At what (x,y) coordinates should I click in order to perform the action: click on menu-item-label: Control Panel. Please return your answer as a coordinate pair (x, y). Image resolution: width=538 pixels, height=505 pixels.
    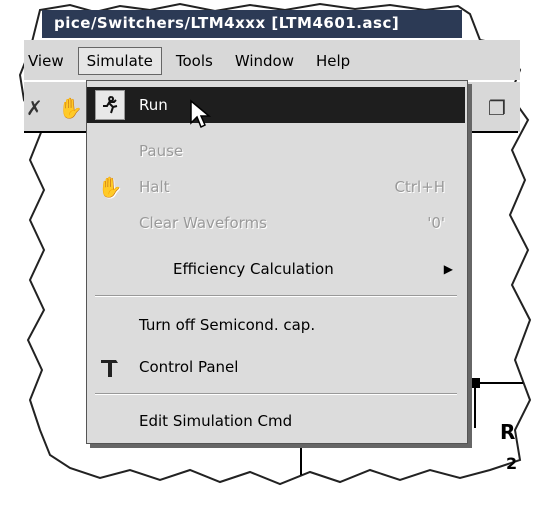
    Looking at the image, I should click on (189, 367).